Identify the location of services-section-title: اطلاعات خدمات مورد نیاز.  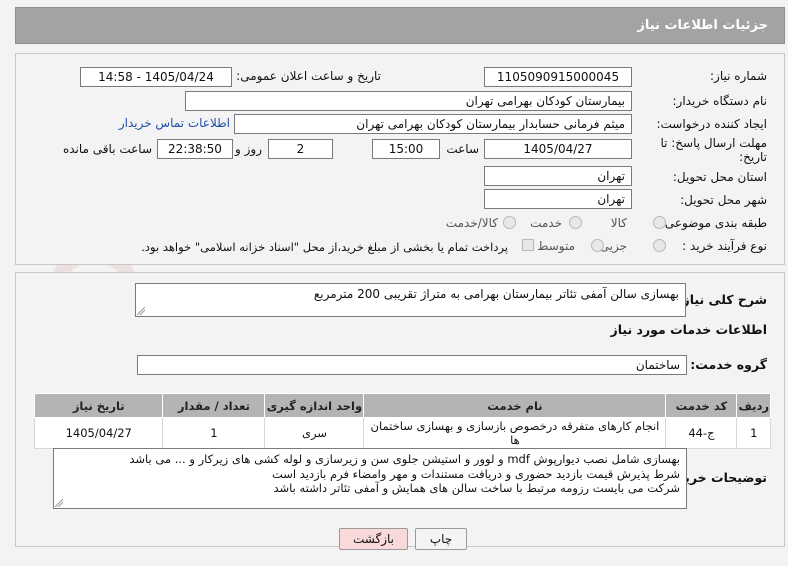
(689, 329).